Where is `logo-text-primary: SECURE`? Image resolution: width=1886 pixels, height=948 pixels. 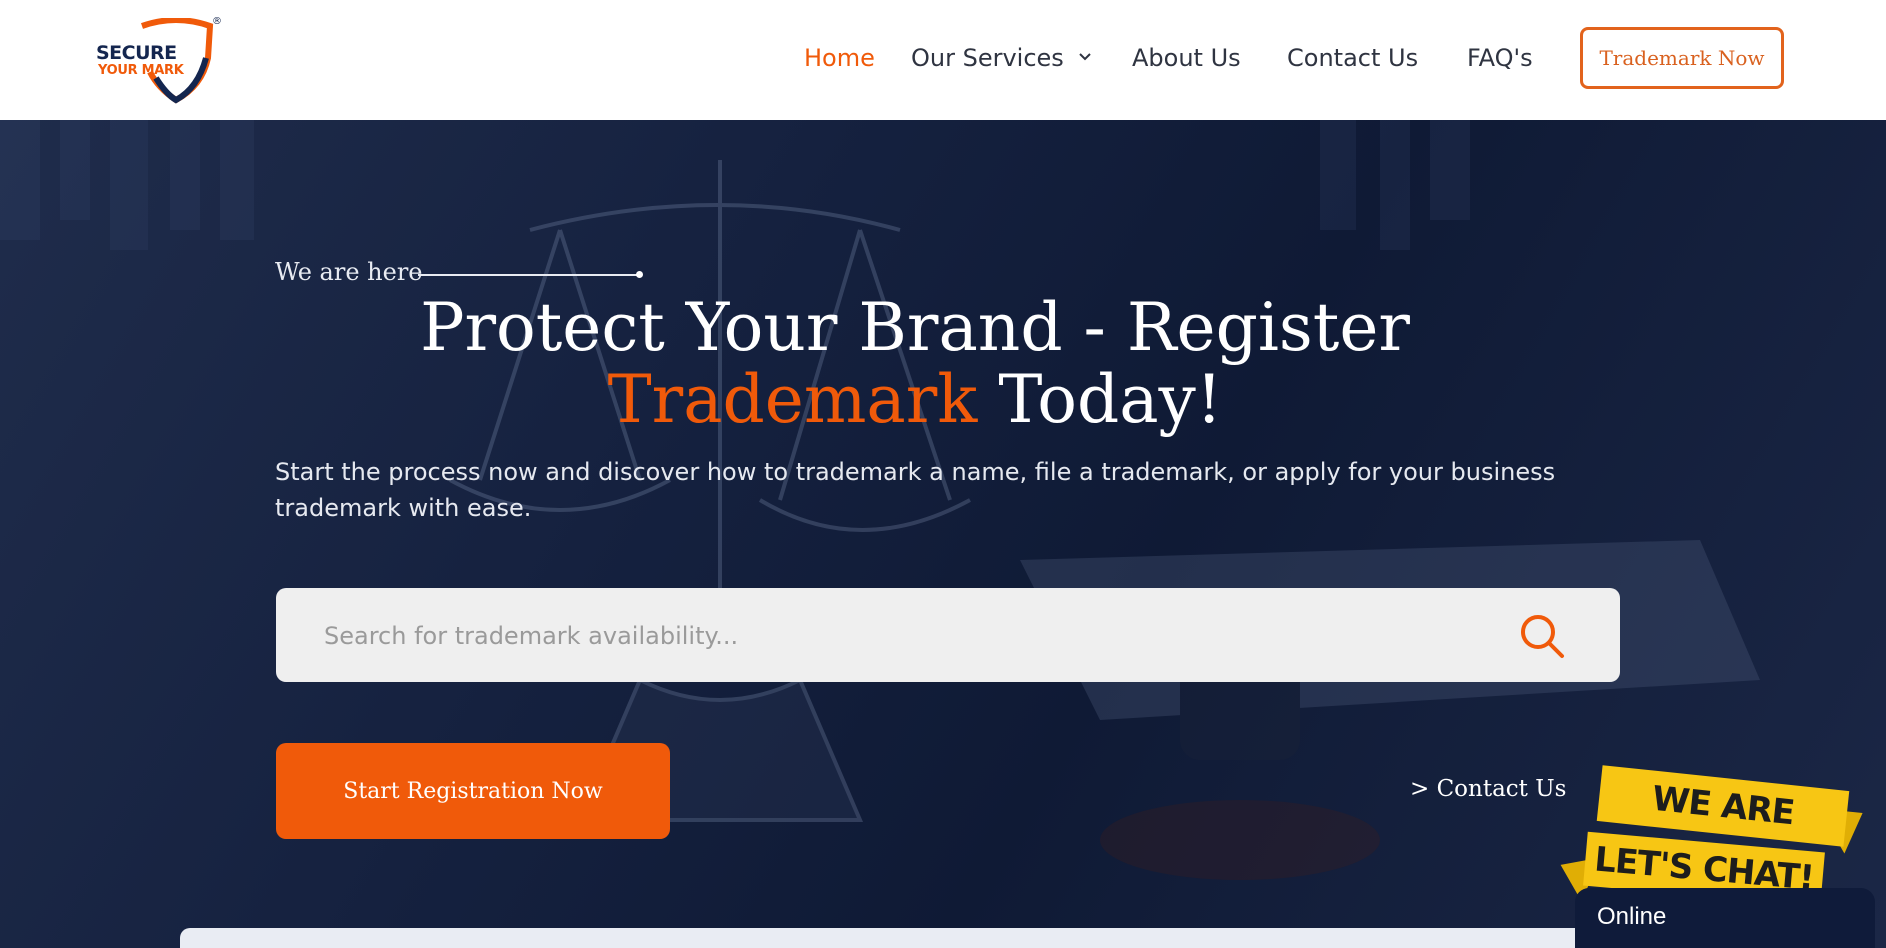
logo-text-primary: SECURE is located at coordinates (136, 53).